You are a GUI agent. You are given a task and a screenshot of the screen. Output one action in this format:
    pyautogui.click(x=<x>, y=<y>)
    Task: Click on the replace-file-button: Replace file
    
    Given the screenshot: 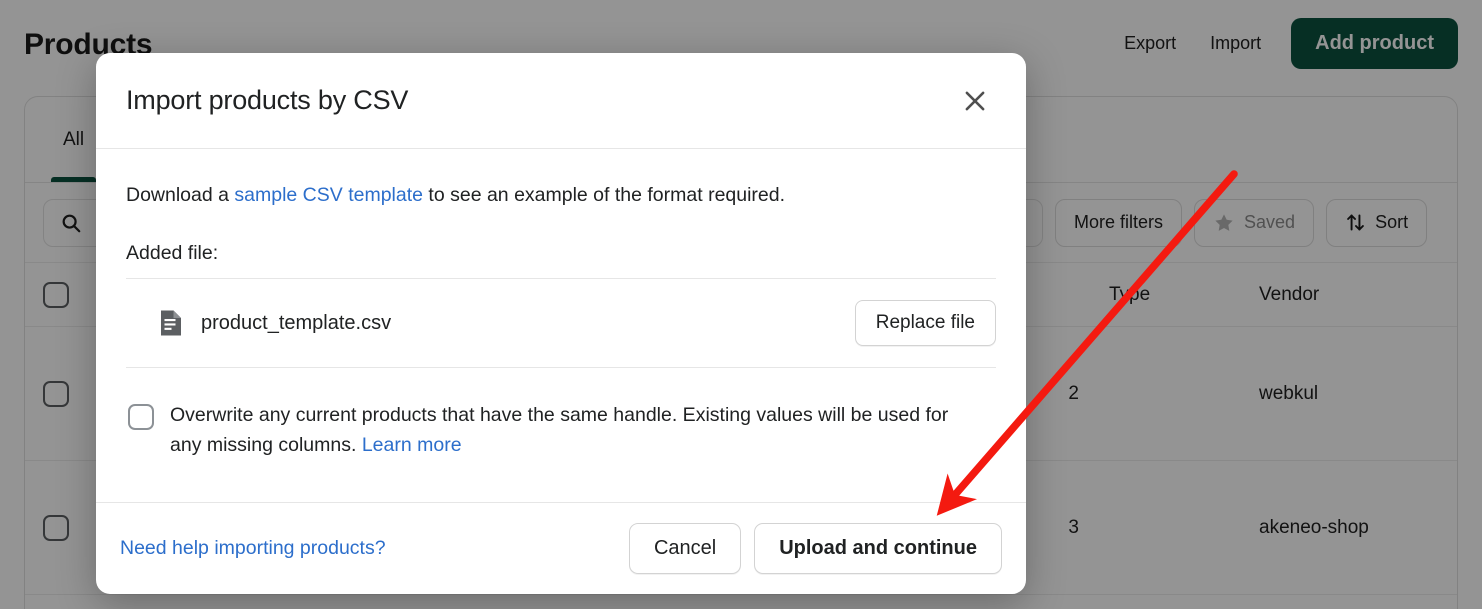 What is the action you would take?
    pyautogui.click(x=925, y=323)
    